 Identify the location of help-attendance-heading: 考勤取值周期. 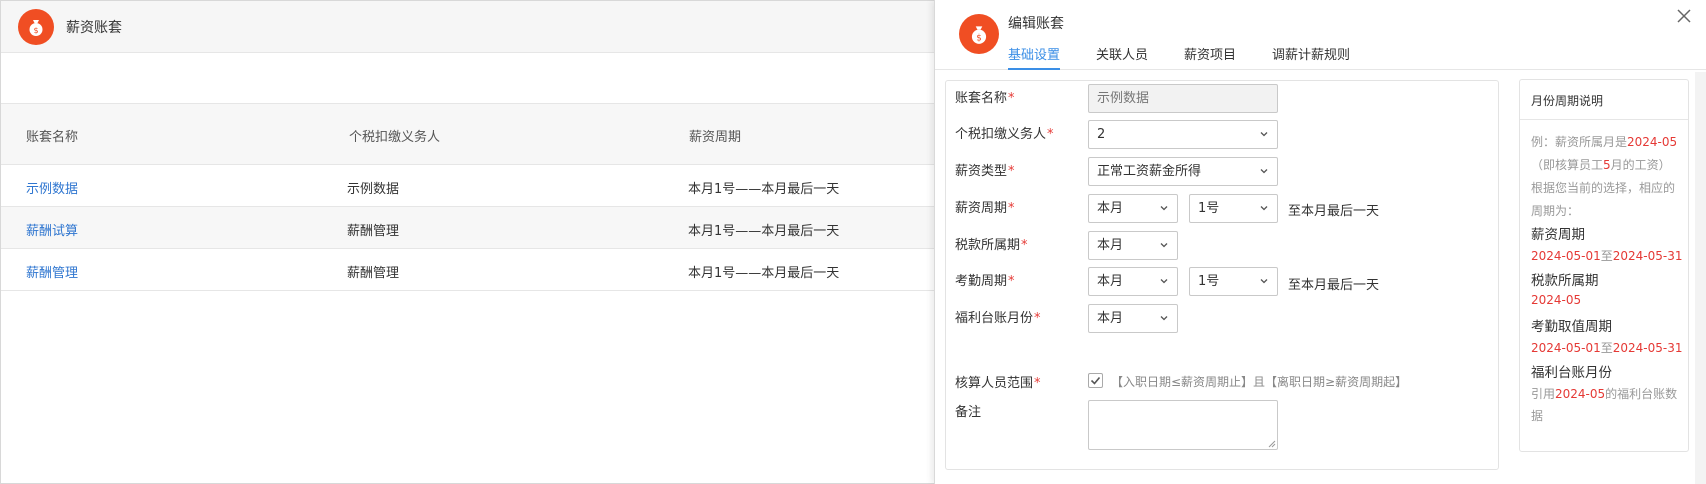
(1571, 327).